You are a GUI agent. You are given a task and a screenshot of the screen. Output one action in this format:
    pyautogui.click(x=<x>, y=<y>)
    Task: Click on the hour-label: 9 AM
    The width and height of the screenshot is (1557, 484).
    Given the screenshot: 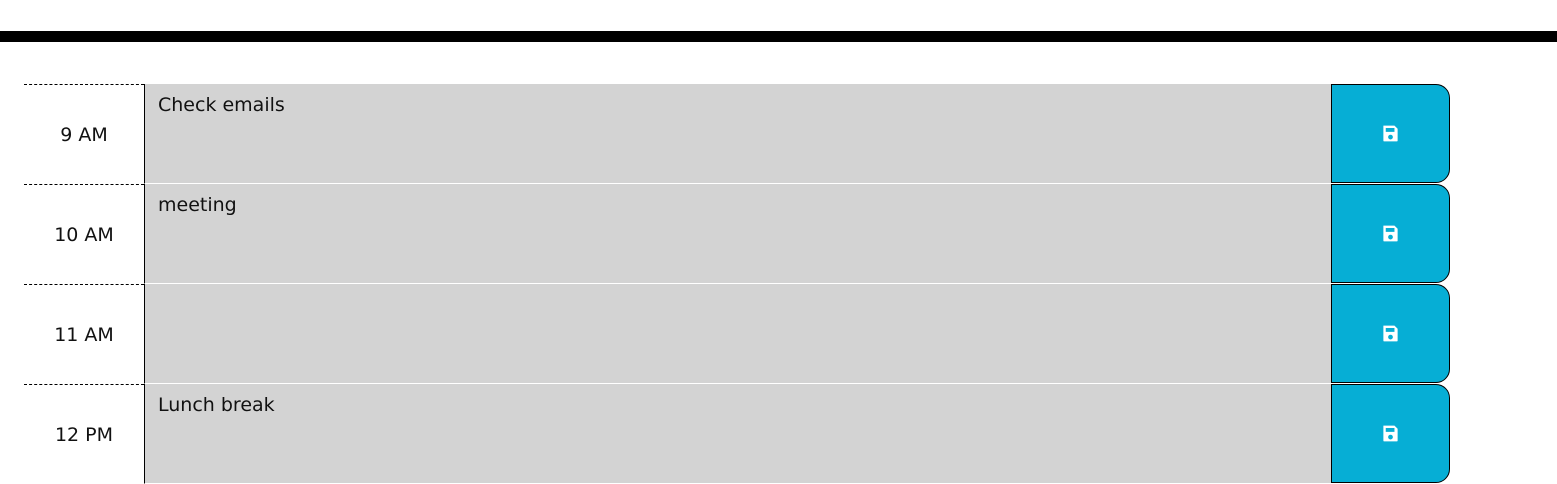 What is the action you would take?
    pyautogui.click(x=84, y=134)
    